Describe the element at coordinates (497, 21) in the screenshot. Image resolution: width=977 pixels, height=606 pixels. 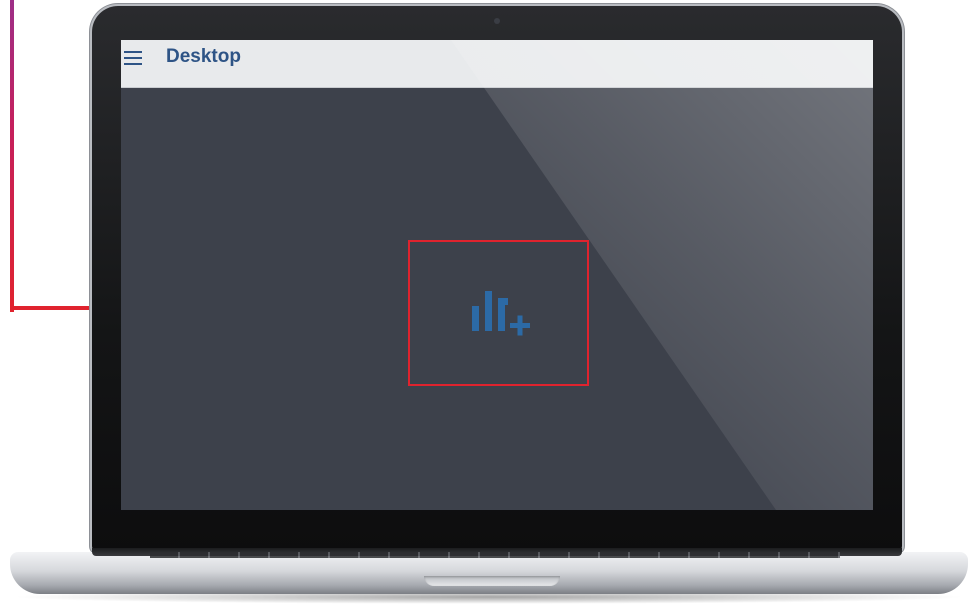
I see `camera-icon` at that location.